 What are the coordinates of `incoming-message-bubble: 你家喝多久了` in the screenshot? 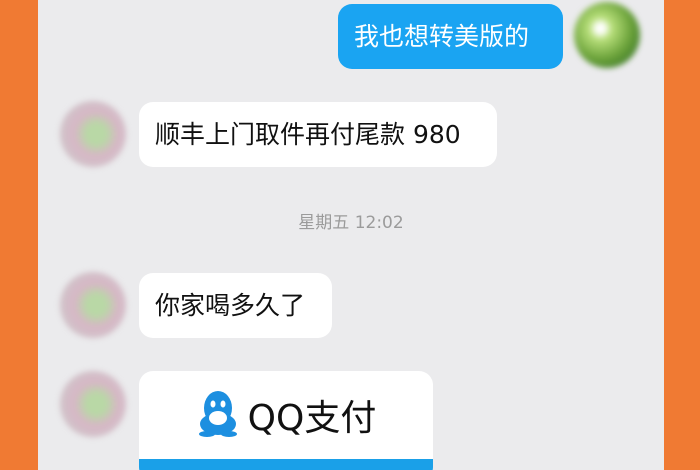 It's located at (235, 305).